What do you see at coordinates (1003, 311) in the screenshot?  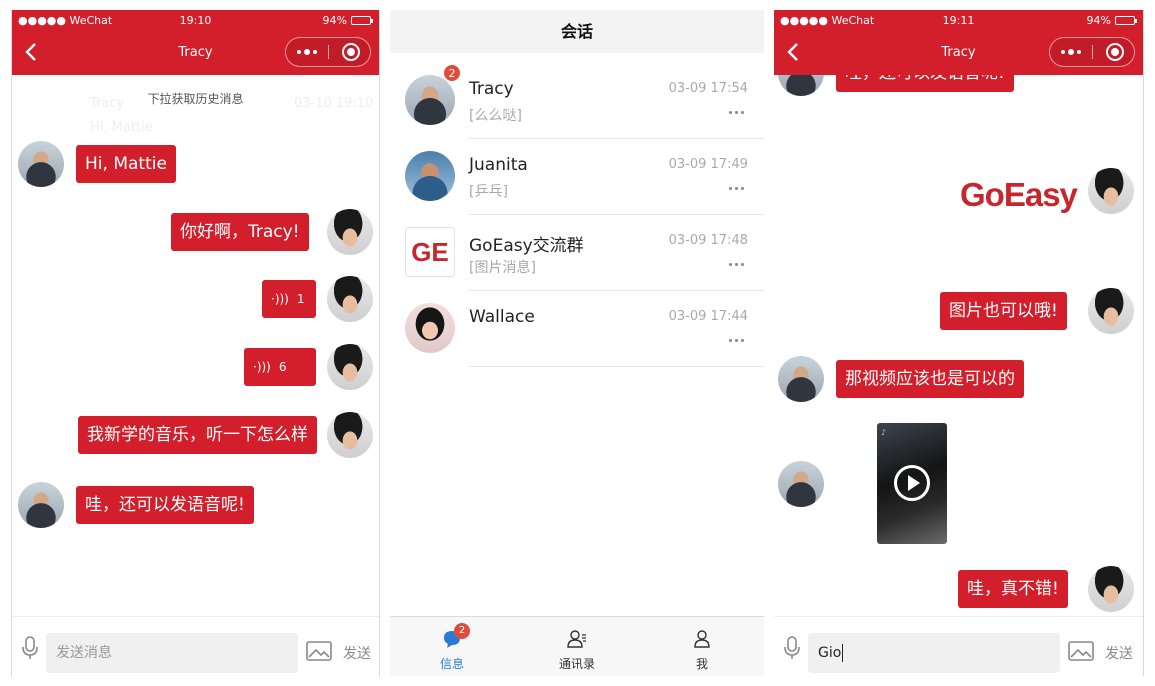 I see `message-bubble-sent: 图片也可以哦!` at bounding box center [1003, 311].